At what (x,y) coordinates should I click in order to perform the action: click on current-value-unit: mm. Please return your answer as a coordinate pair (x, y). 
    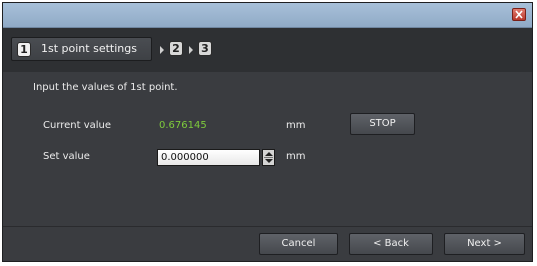
    Looking at the image, I should click on (296, 125).